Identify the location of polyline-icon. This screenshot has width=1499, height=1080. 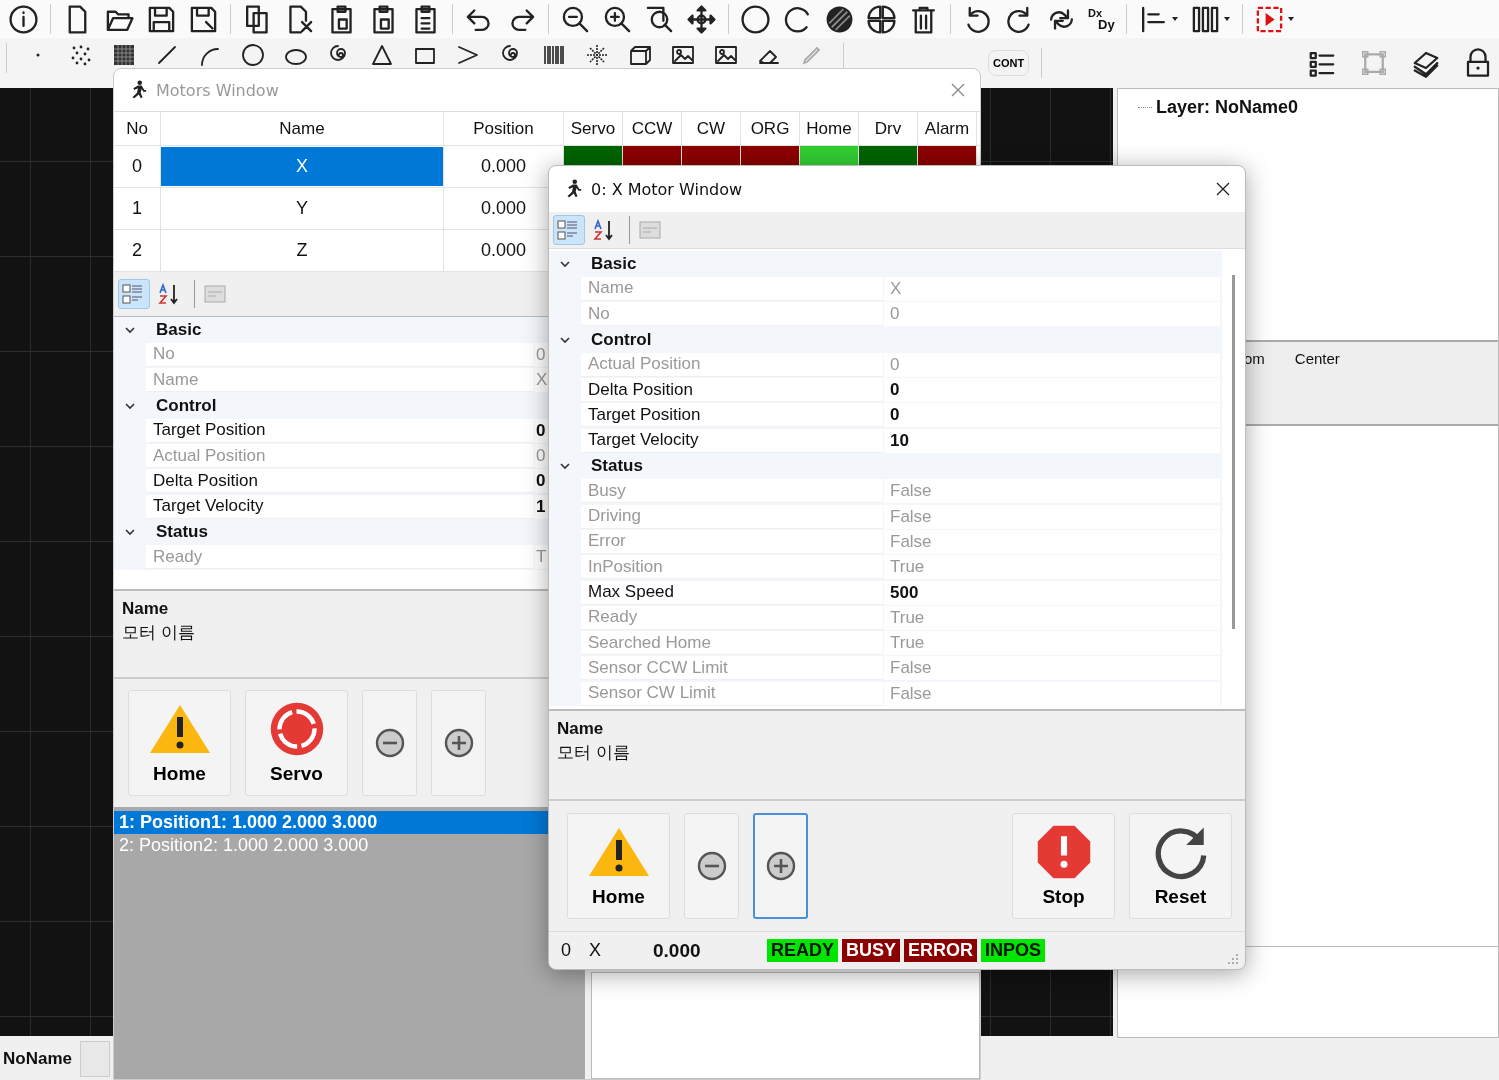
(468, 55).